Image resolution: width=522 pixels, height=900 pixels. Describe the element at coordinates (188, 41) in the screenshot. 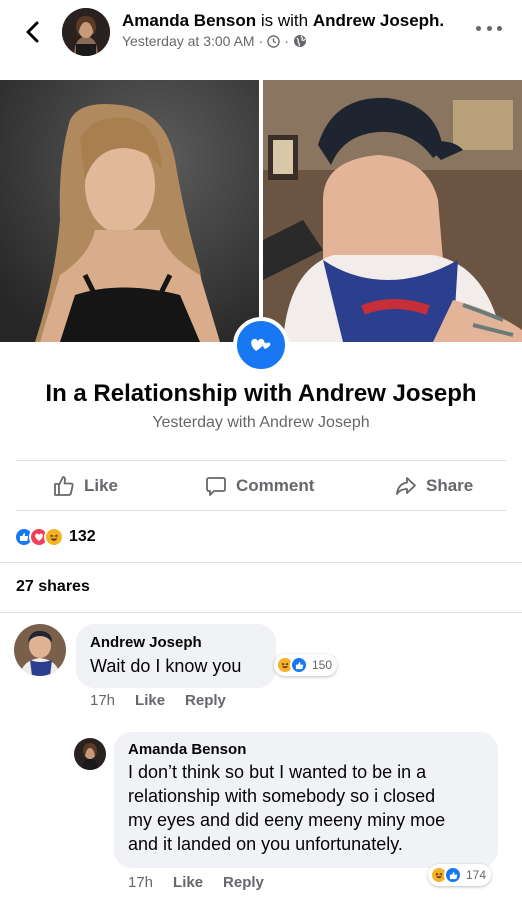

I see `post-time: Yesterday at 3:00 AM` at that location.